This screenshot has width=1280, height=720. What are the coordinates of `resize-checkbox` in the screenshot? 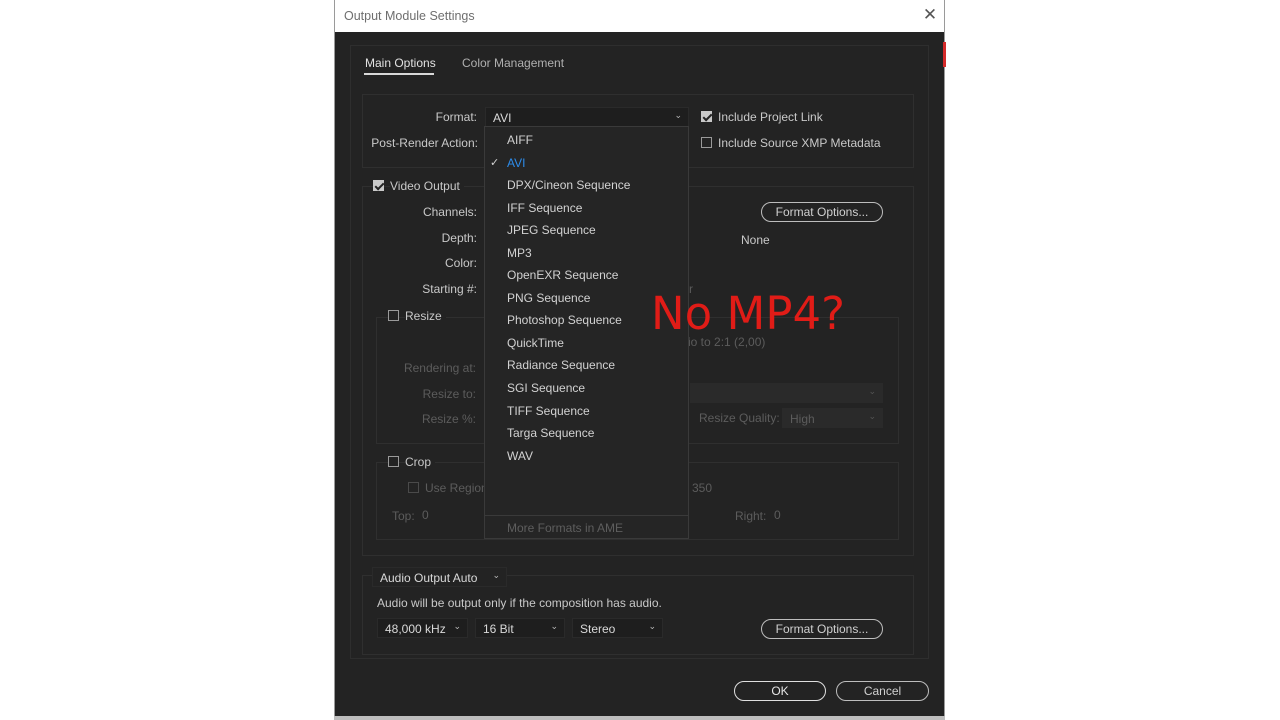 It's located at (393, 315).